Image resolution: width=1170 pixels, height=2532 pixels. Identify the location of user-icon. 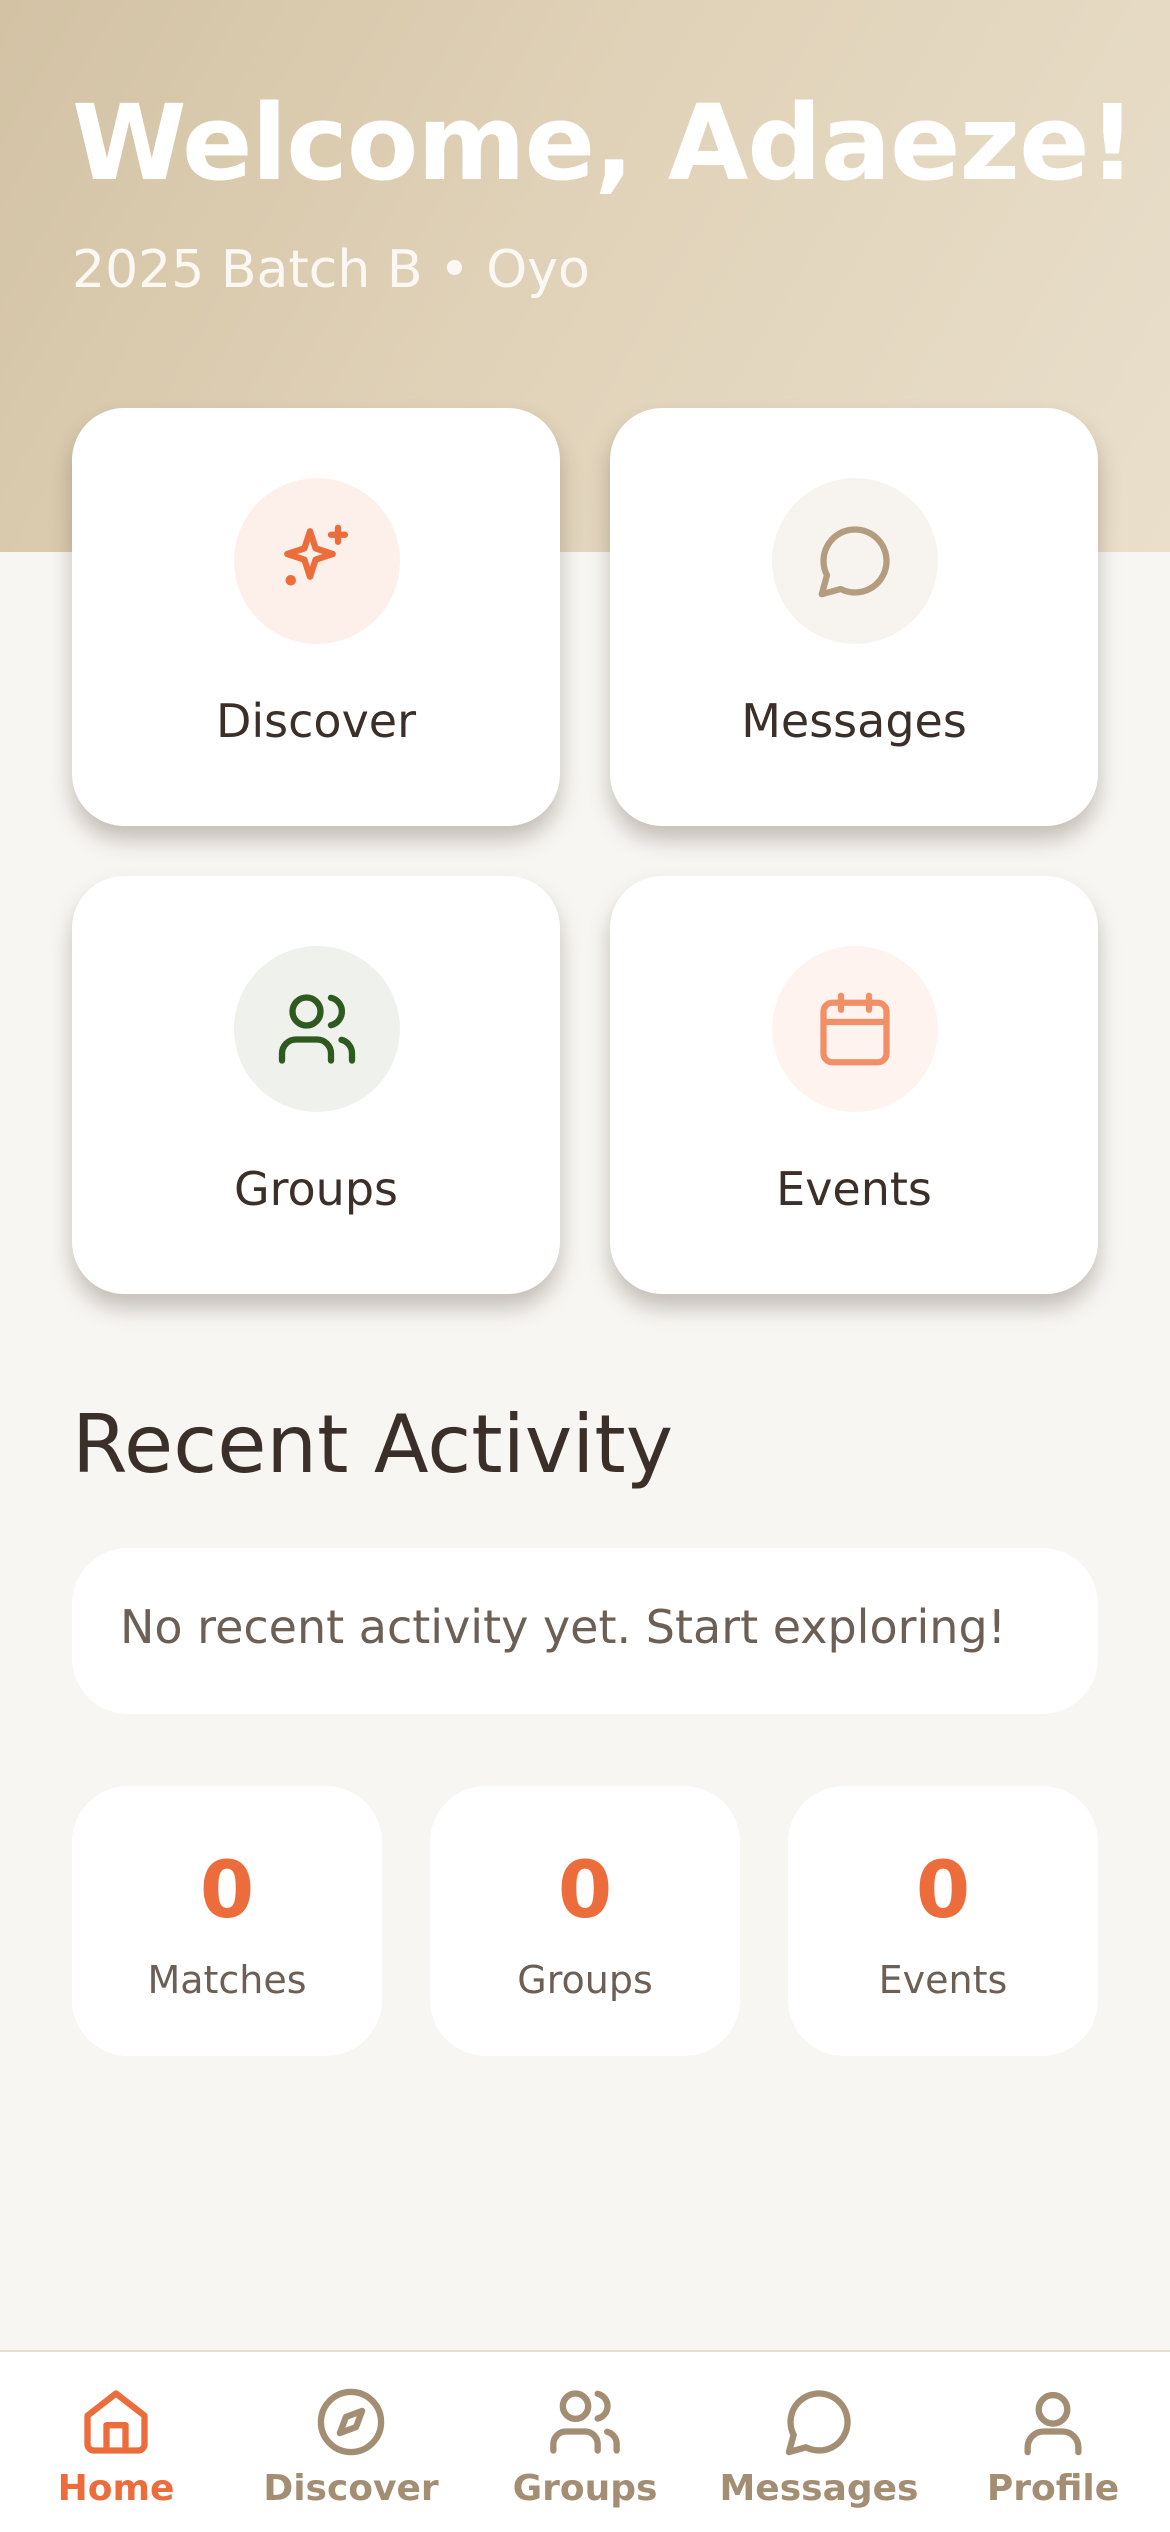
(1053, 2423).